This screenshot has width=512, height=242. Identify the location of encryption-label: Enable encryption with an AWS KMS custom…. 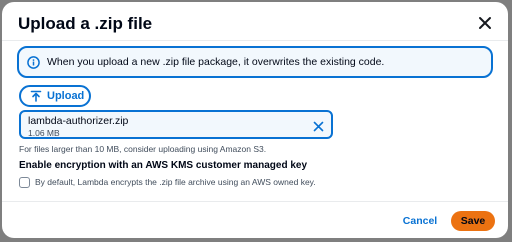
(163, 165).